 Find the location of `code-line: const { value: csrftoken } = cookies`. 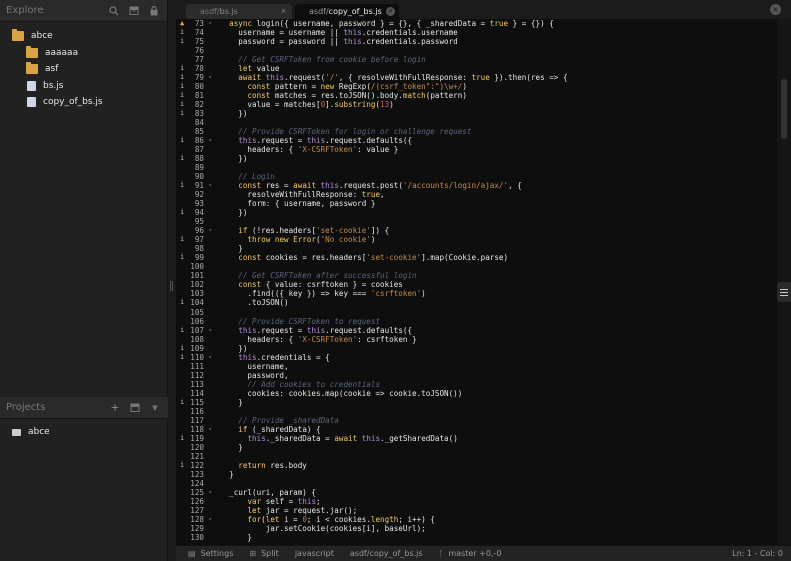

code-line: const { value: csrftoken } = cookies is located at coordinates (495, 284).